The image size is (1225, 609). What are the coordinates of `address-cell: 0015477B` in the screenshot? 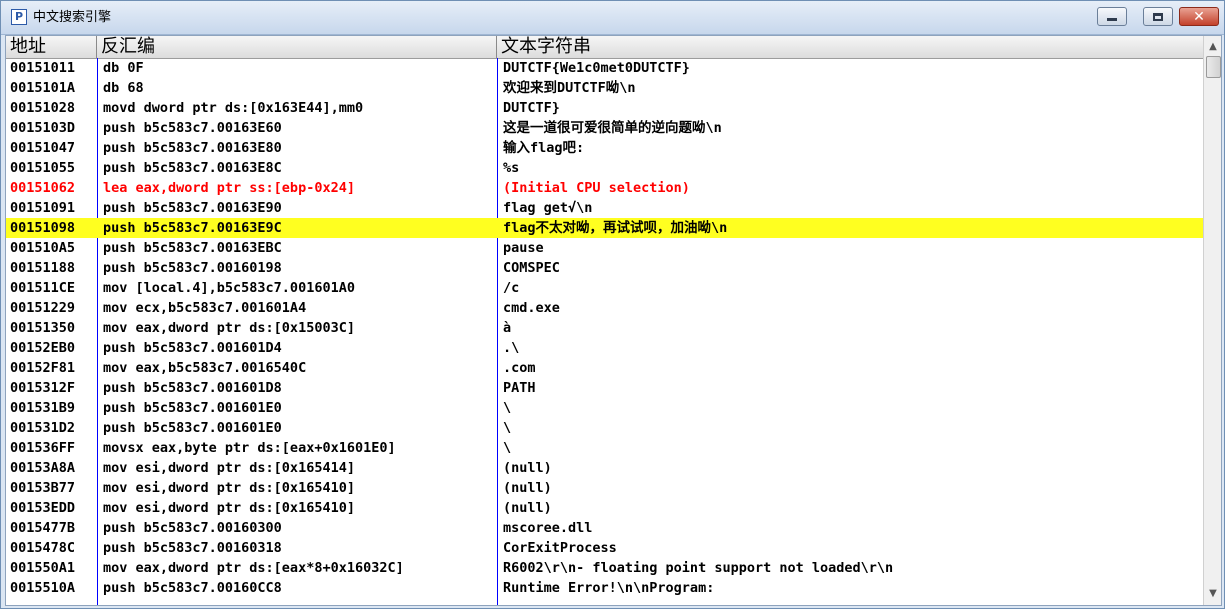 It's located at (43, 528).